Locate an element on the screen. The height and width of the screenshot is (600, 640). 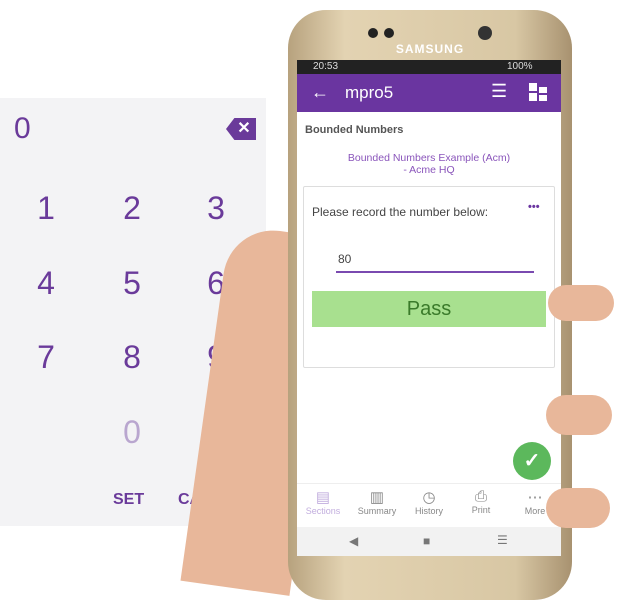
back-icon: ◀ is located at coordinates (353, 541).